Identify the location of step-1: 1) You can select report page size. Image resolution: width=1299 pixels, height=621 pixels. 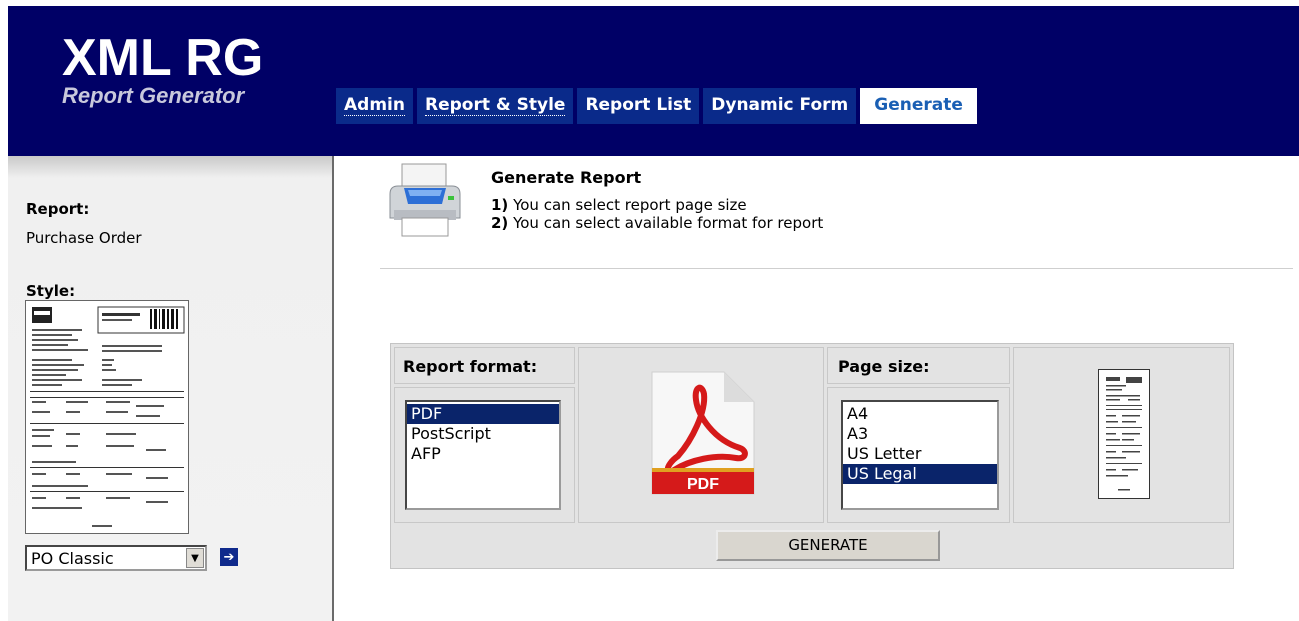
(619, 205).